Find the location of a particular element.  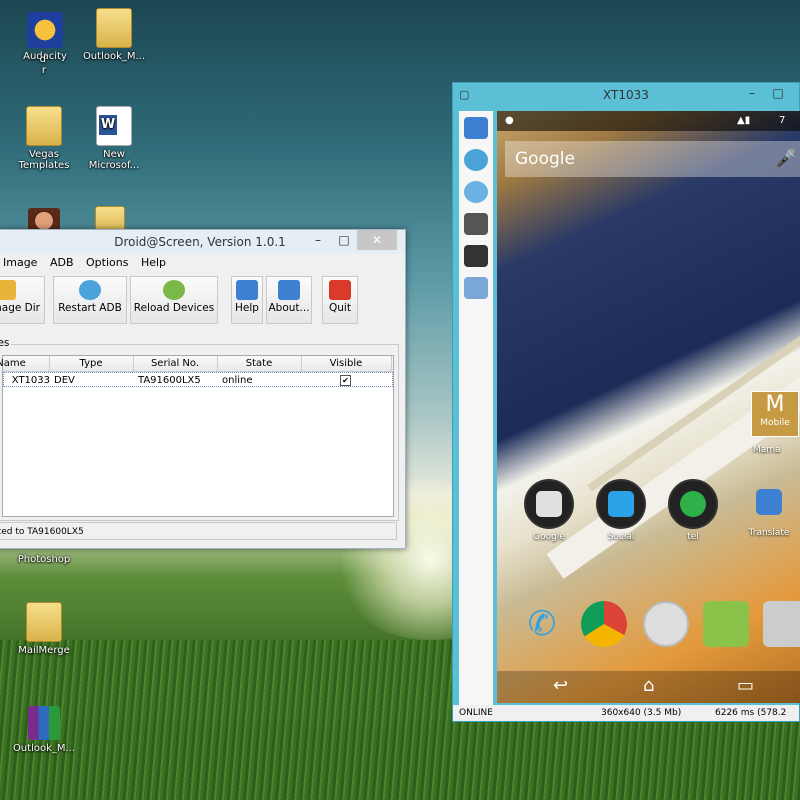

device-state-cell: online is located at coordinates (237, 380).